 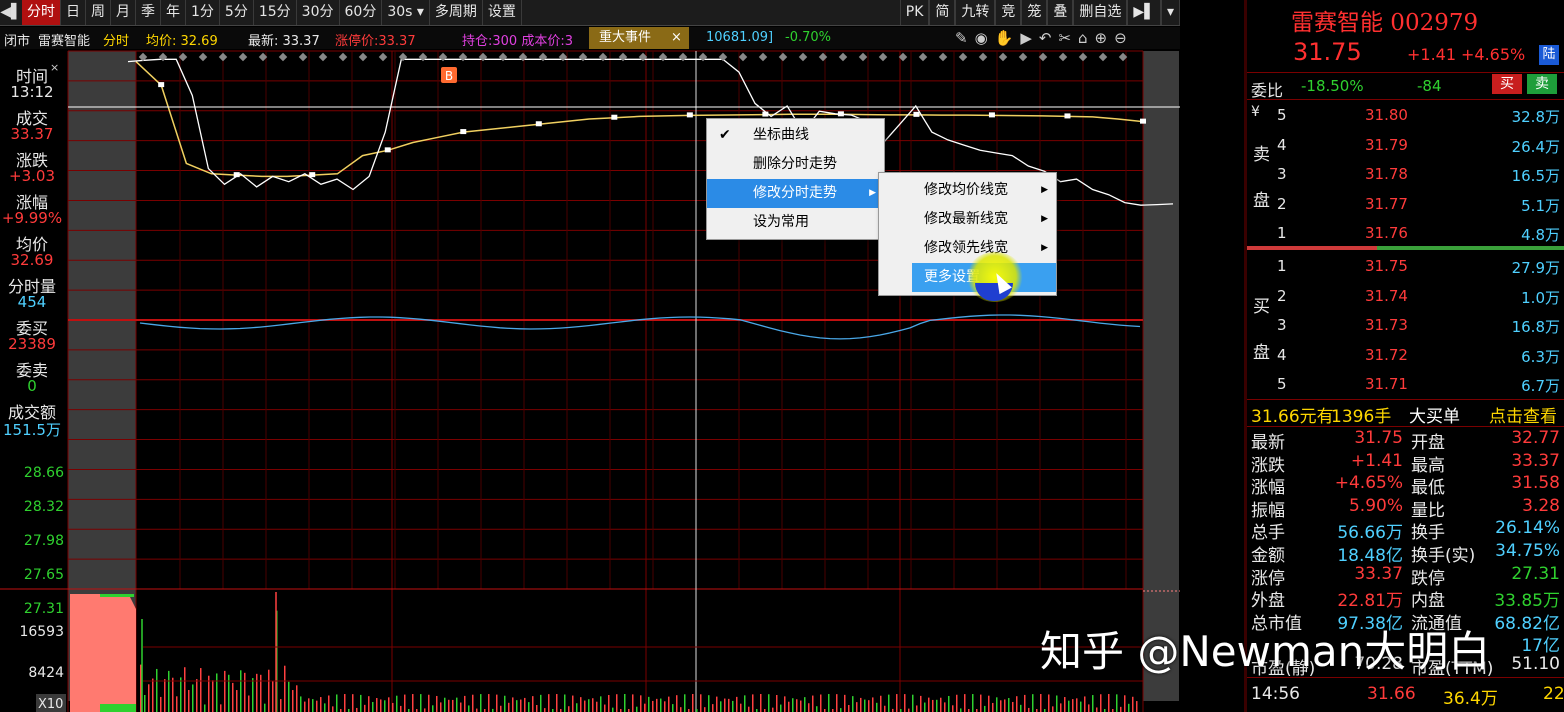 What do you see at coordinates (795, 193) in the screenshot?
I see `menu-item-2: 修改分时走势 ▶` at bounding box center [795, 193].